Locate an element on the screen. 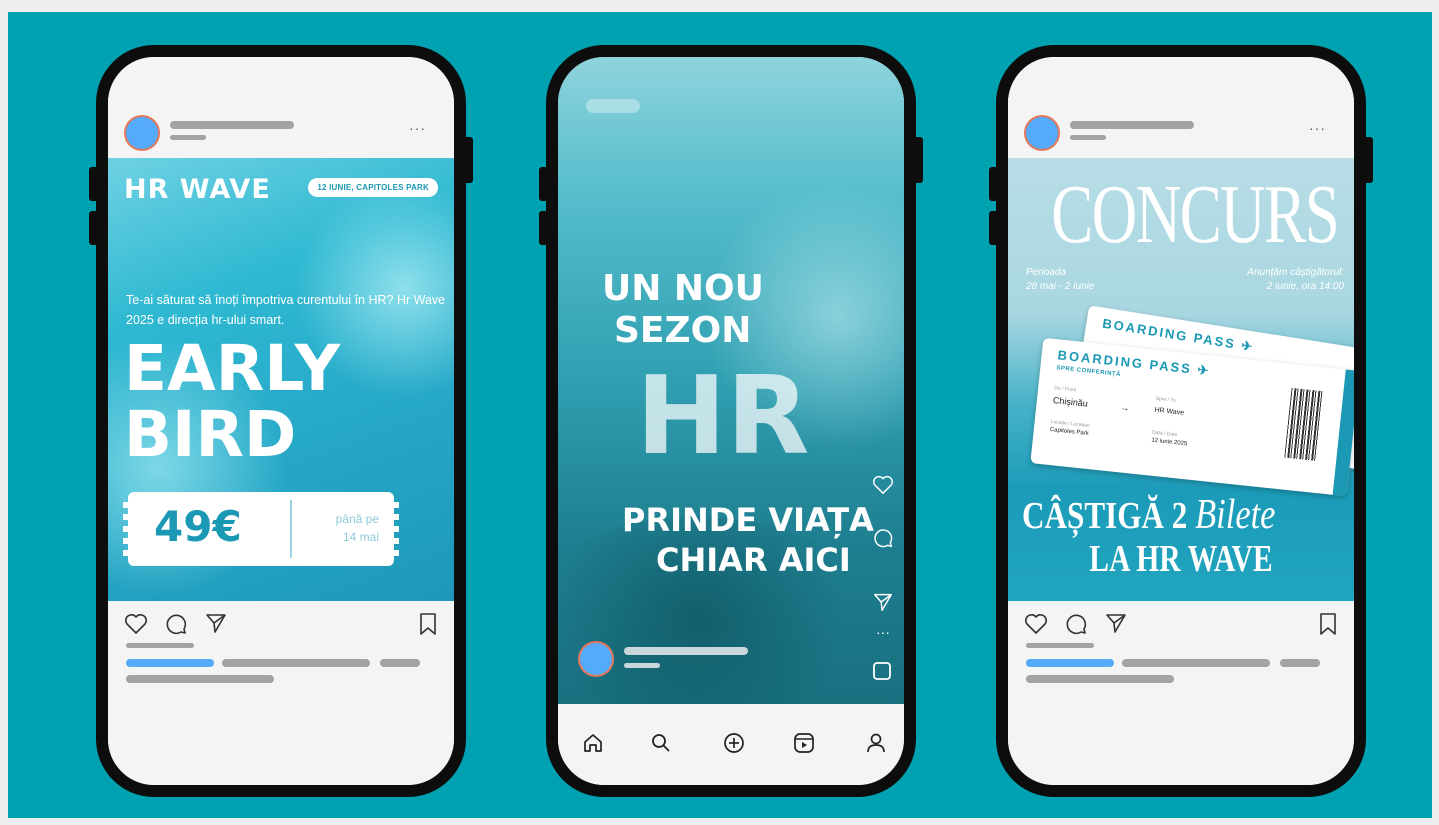 This screenshot has width=1439, height=825. reel-text-line-2: SEZON is located at coordinates (683, 330).